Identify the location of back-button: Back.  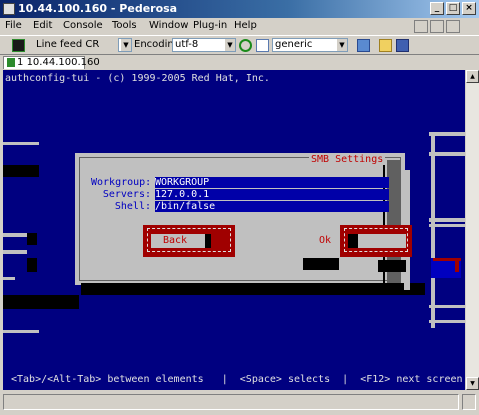
(189, 241).